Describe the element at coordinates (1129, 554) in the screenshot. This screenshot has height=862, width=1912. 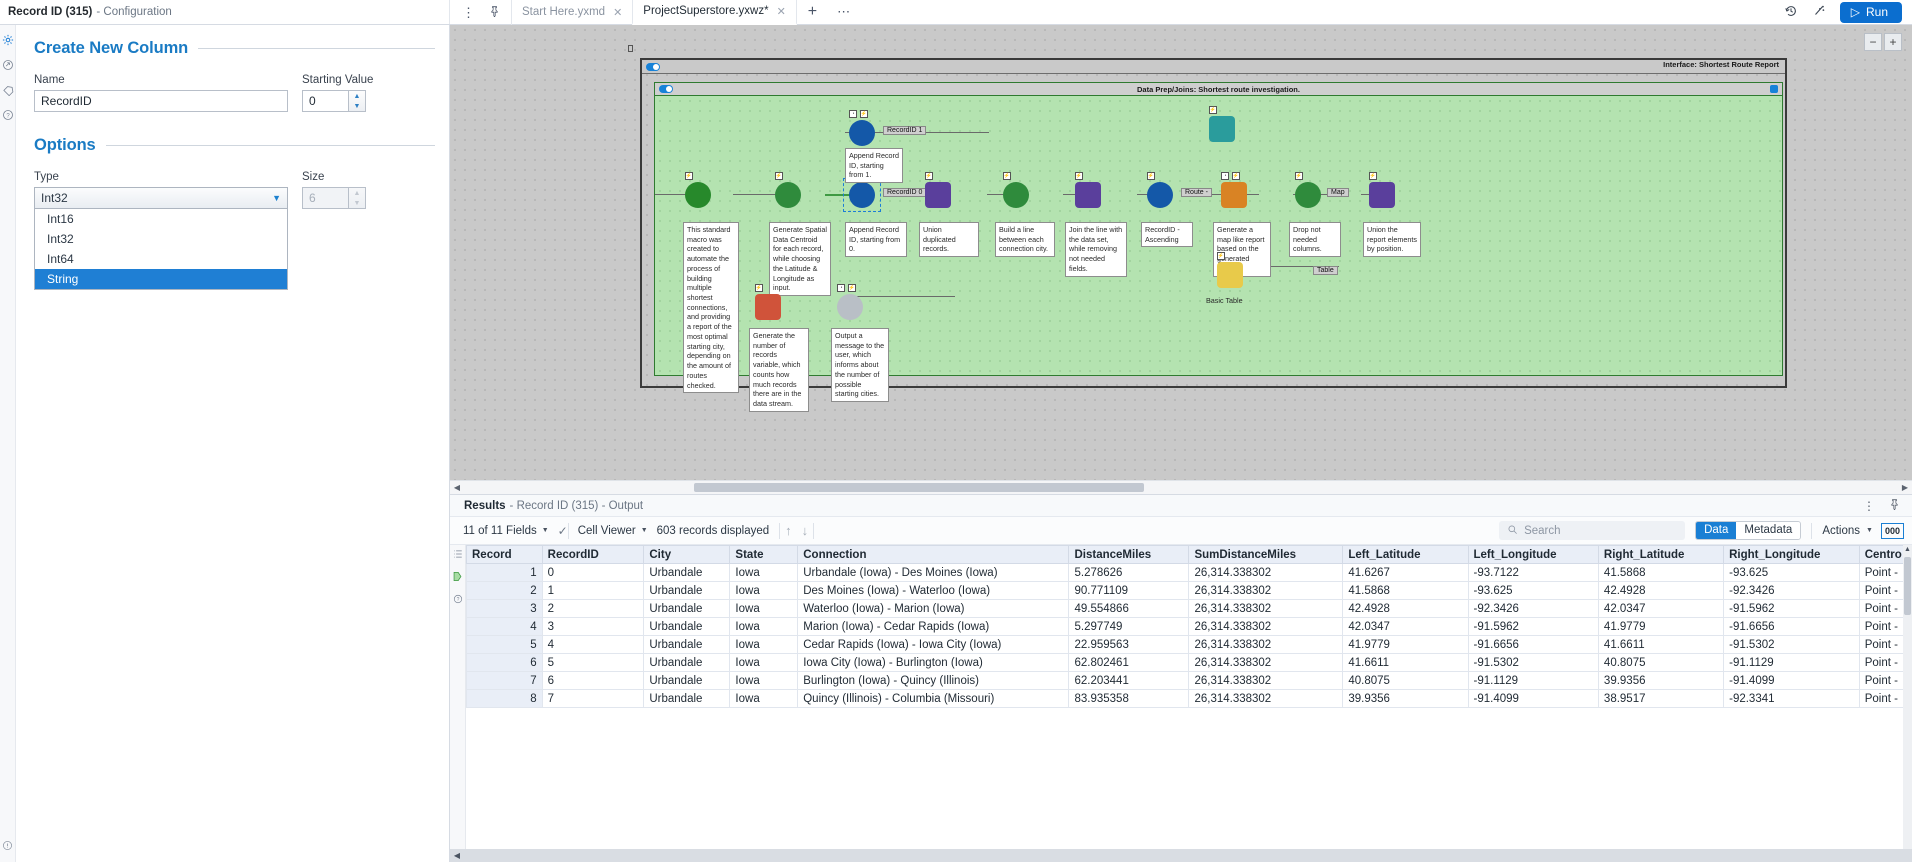
I see `col-distancemiles: DistanceMiles` at that location.